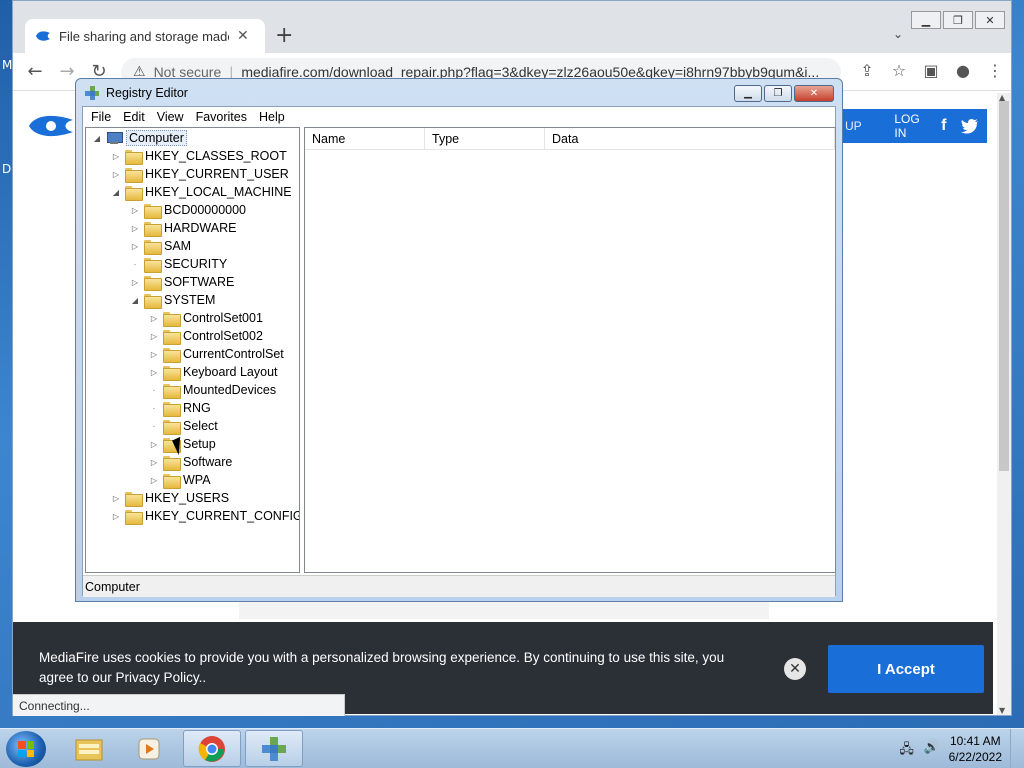  Describe the element at coordinates (189, 300) in the screenshot. I see `tree-node-label: SYSTEM` at that location.